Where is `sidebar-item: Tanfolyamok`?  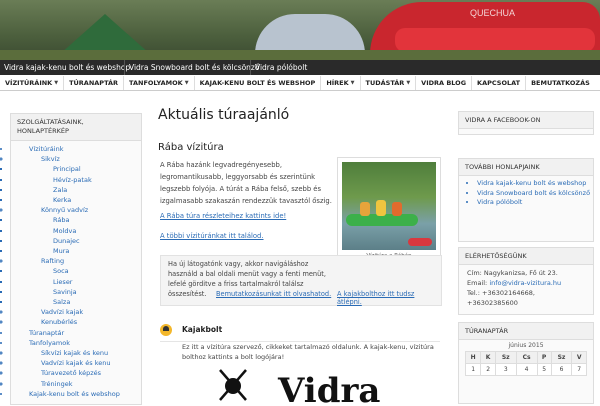
sidebar-item: Tanfolyamok is located at coordinates (76, 343).